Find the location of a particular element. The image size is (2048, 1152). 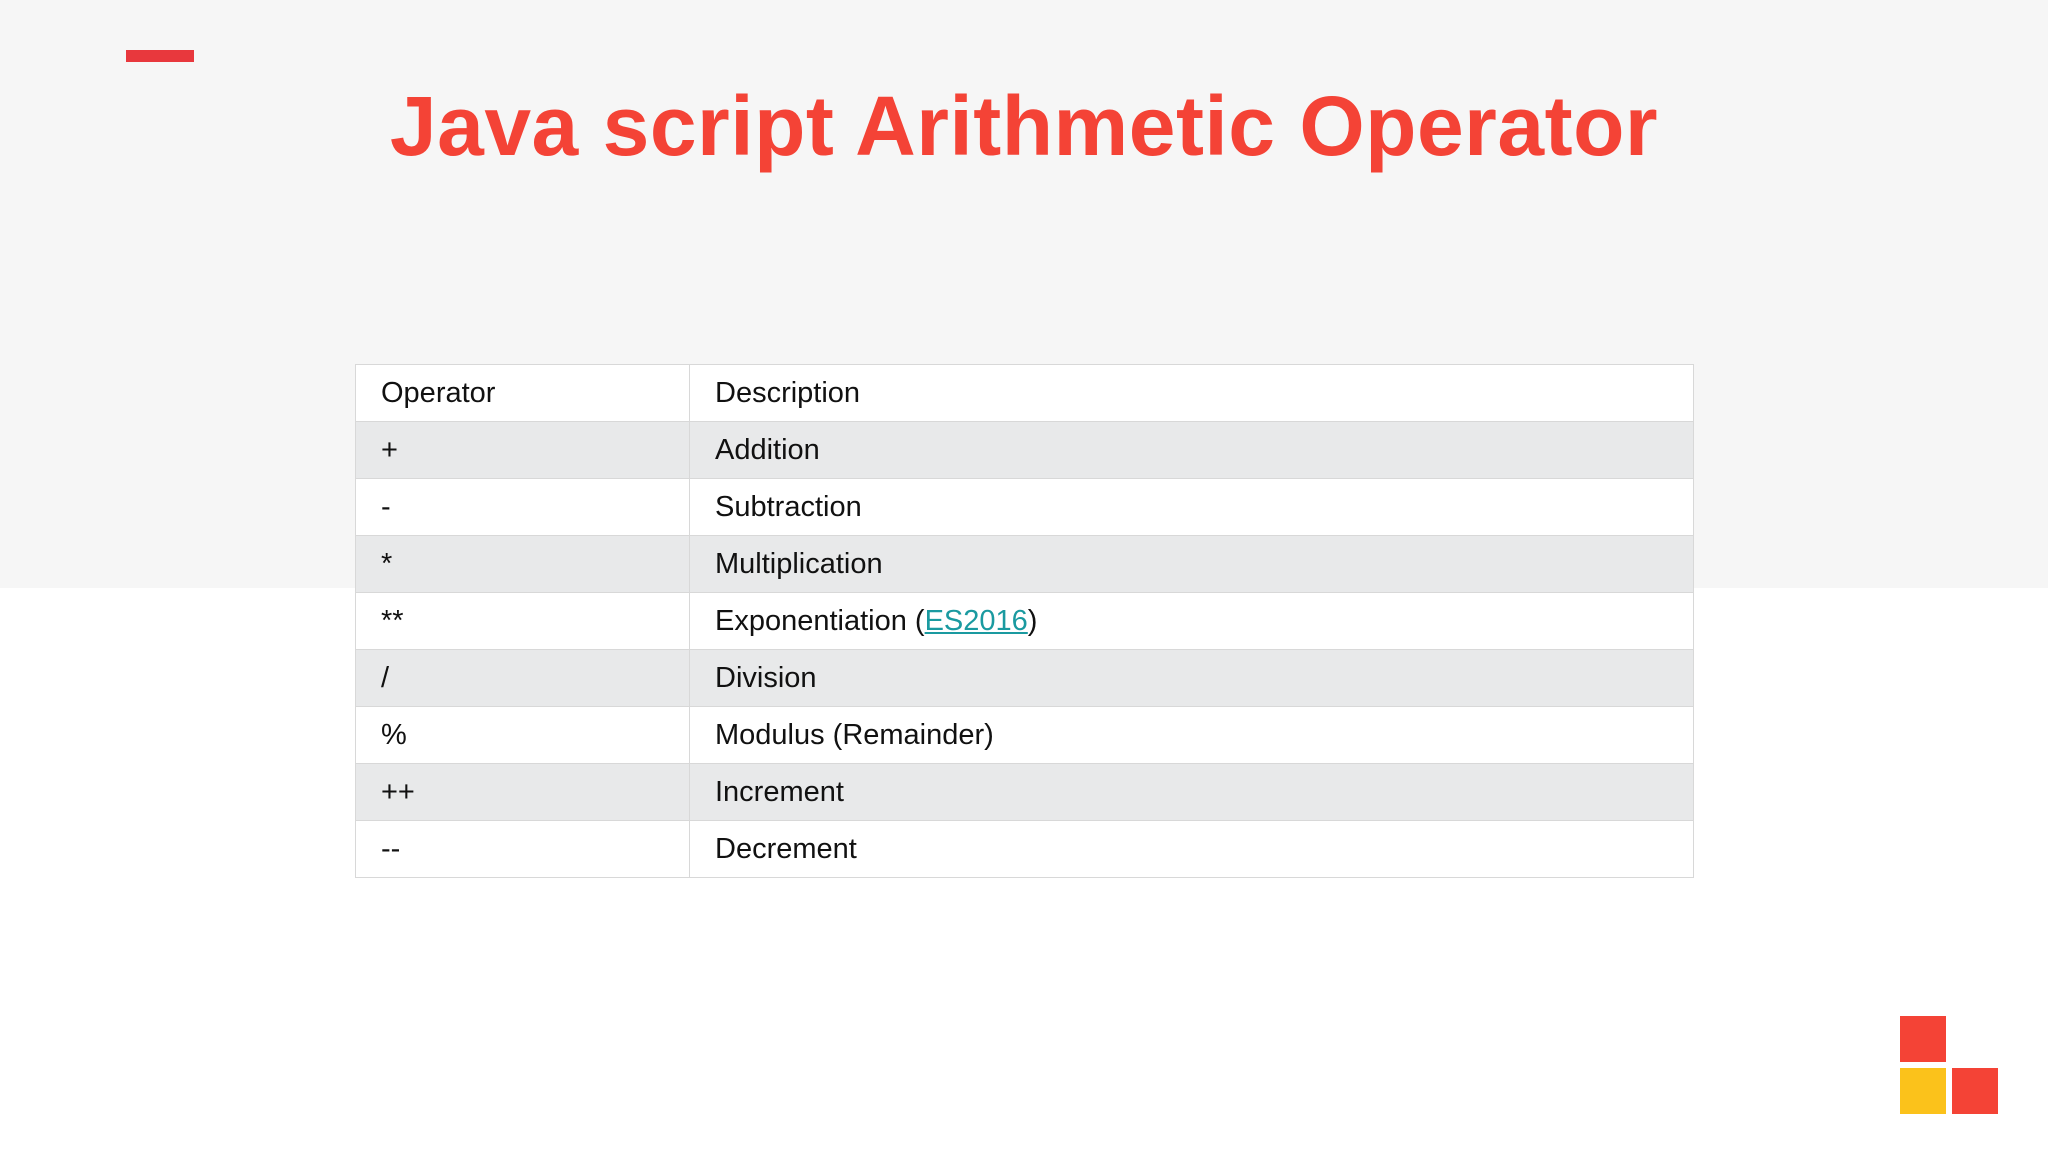

header-operator: Operator is located at coordinates (522, 393).